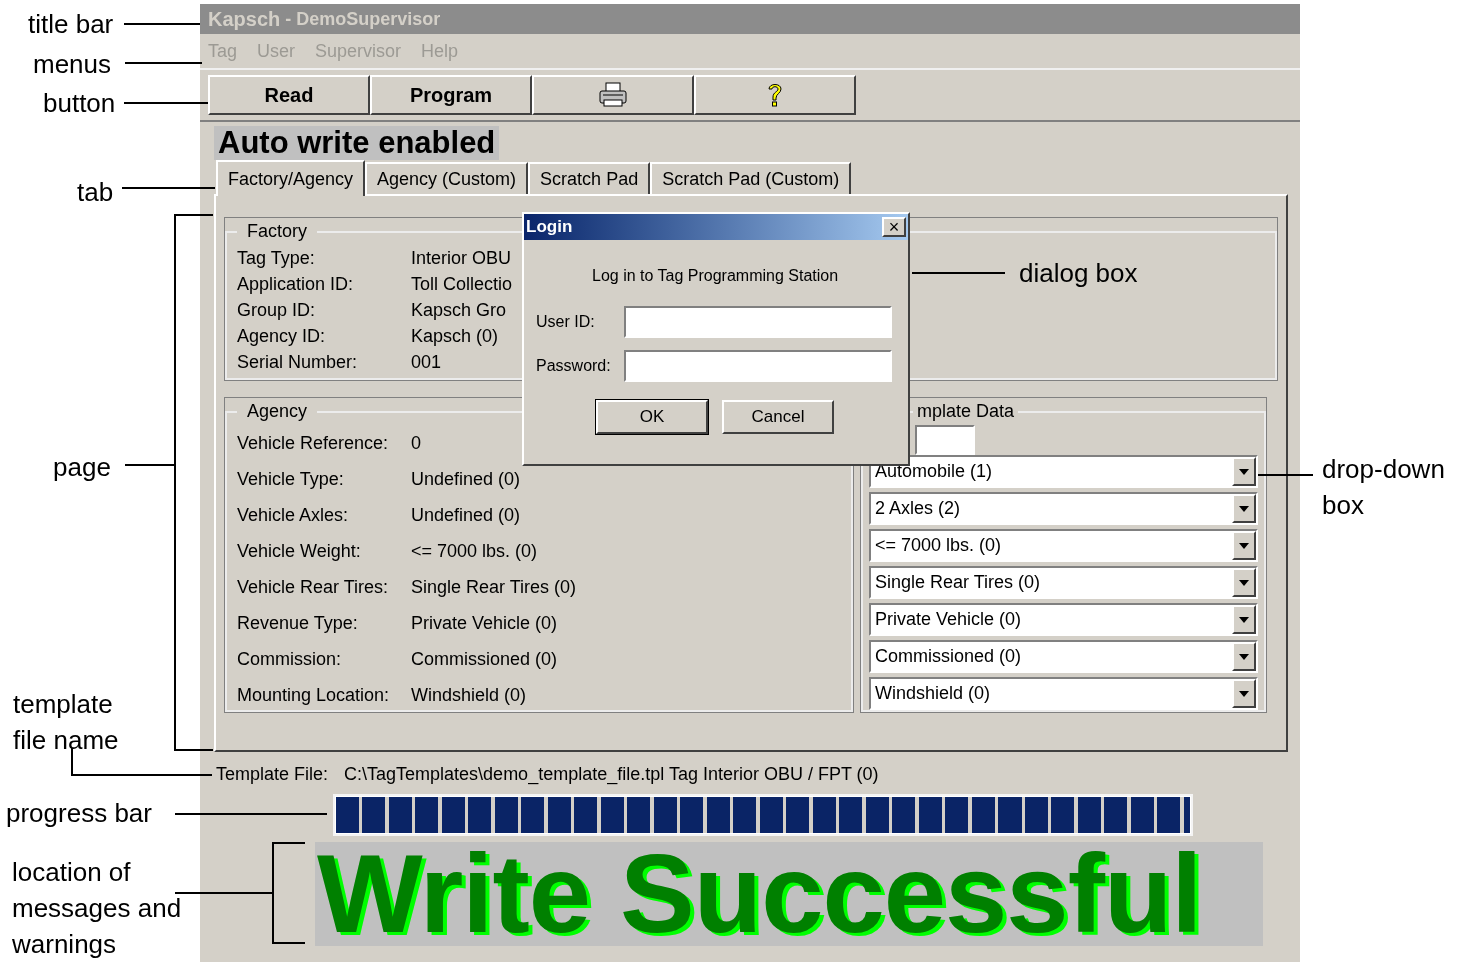 This screenshot has height=962, width=1473. I want to click on dropdown: <= 7000 lbs. (0), so click(1063, 545).